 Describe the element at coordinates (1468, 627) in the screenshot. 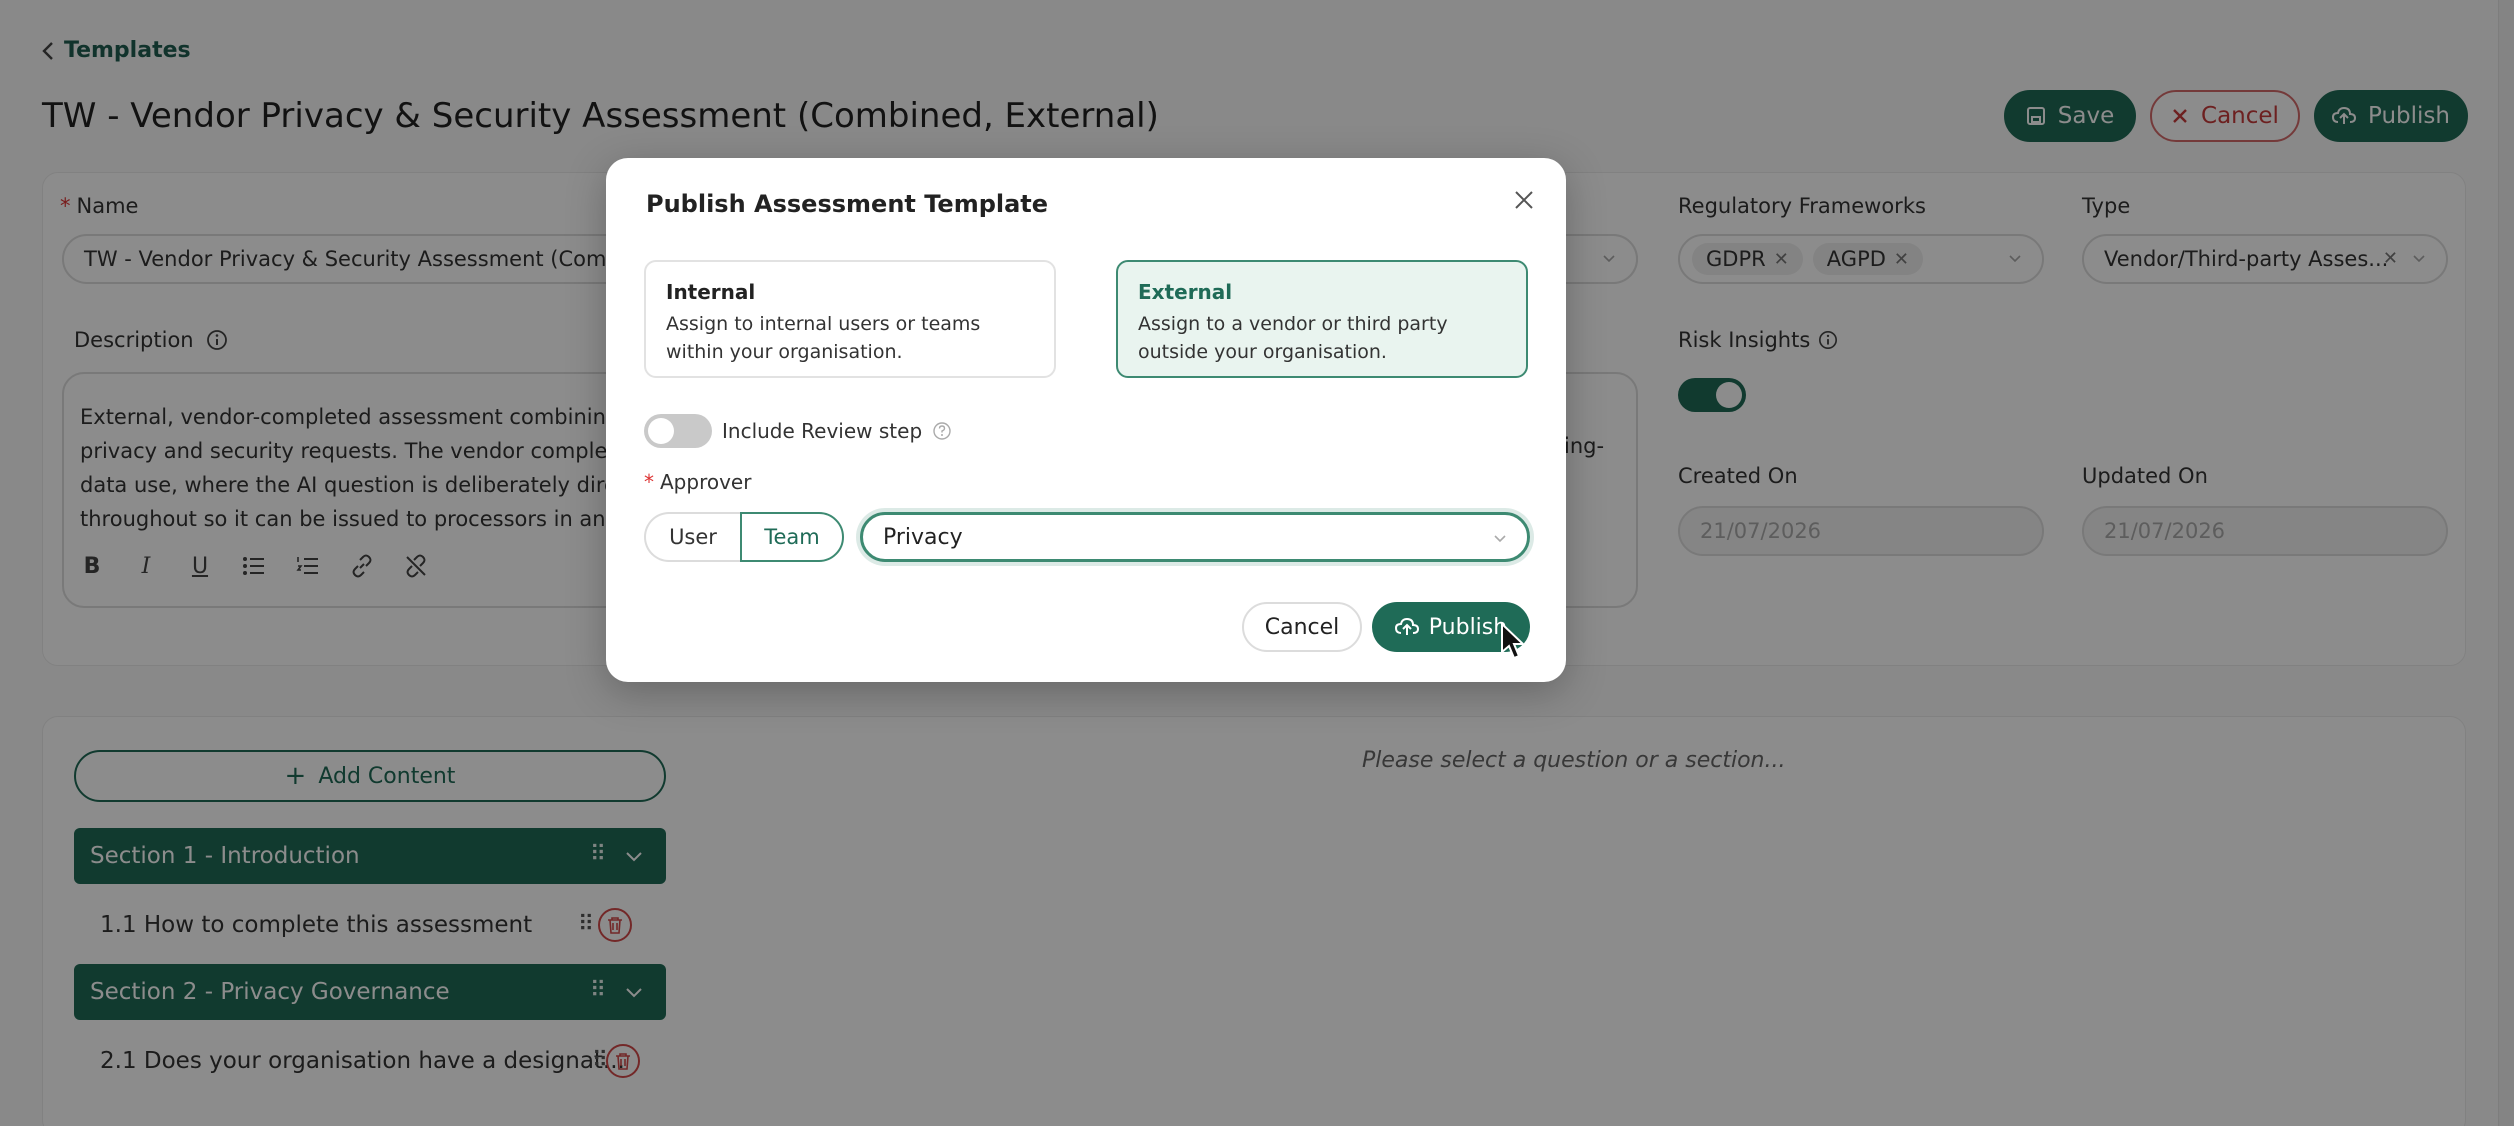

I see `modal-publish-label: Publish` at that location.